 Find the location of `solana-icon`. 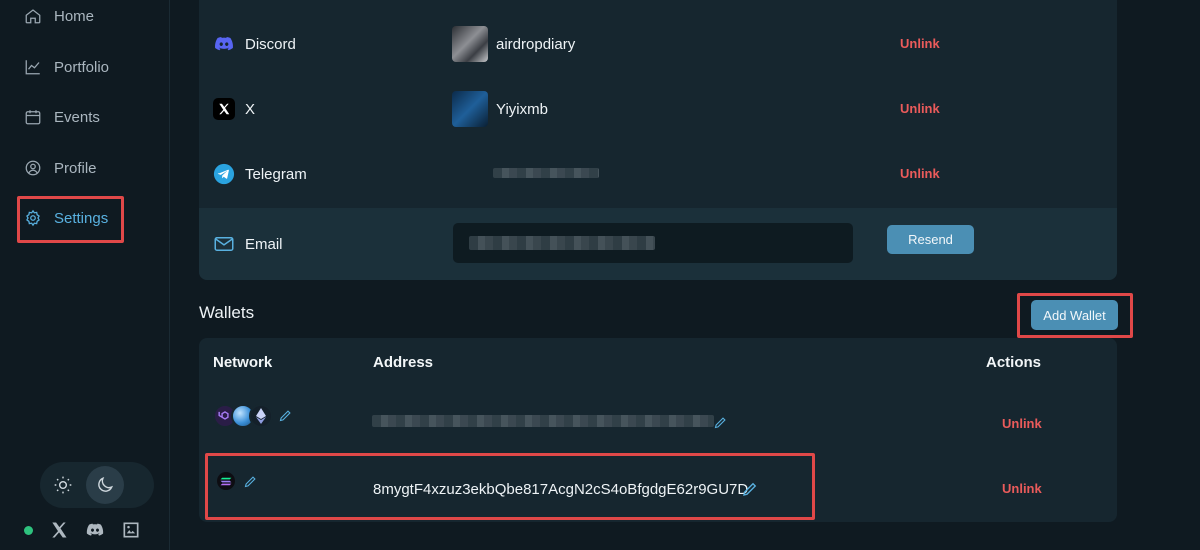

solana-icon is located at coordinates (226, 481).